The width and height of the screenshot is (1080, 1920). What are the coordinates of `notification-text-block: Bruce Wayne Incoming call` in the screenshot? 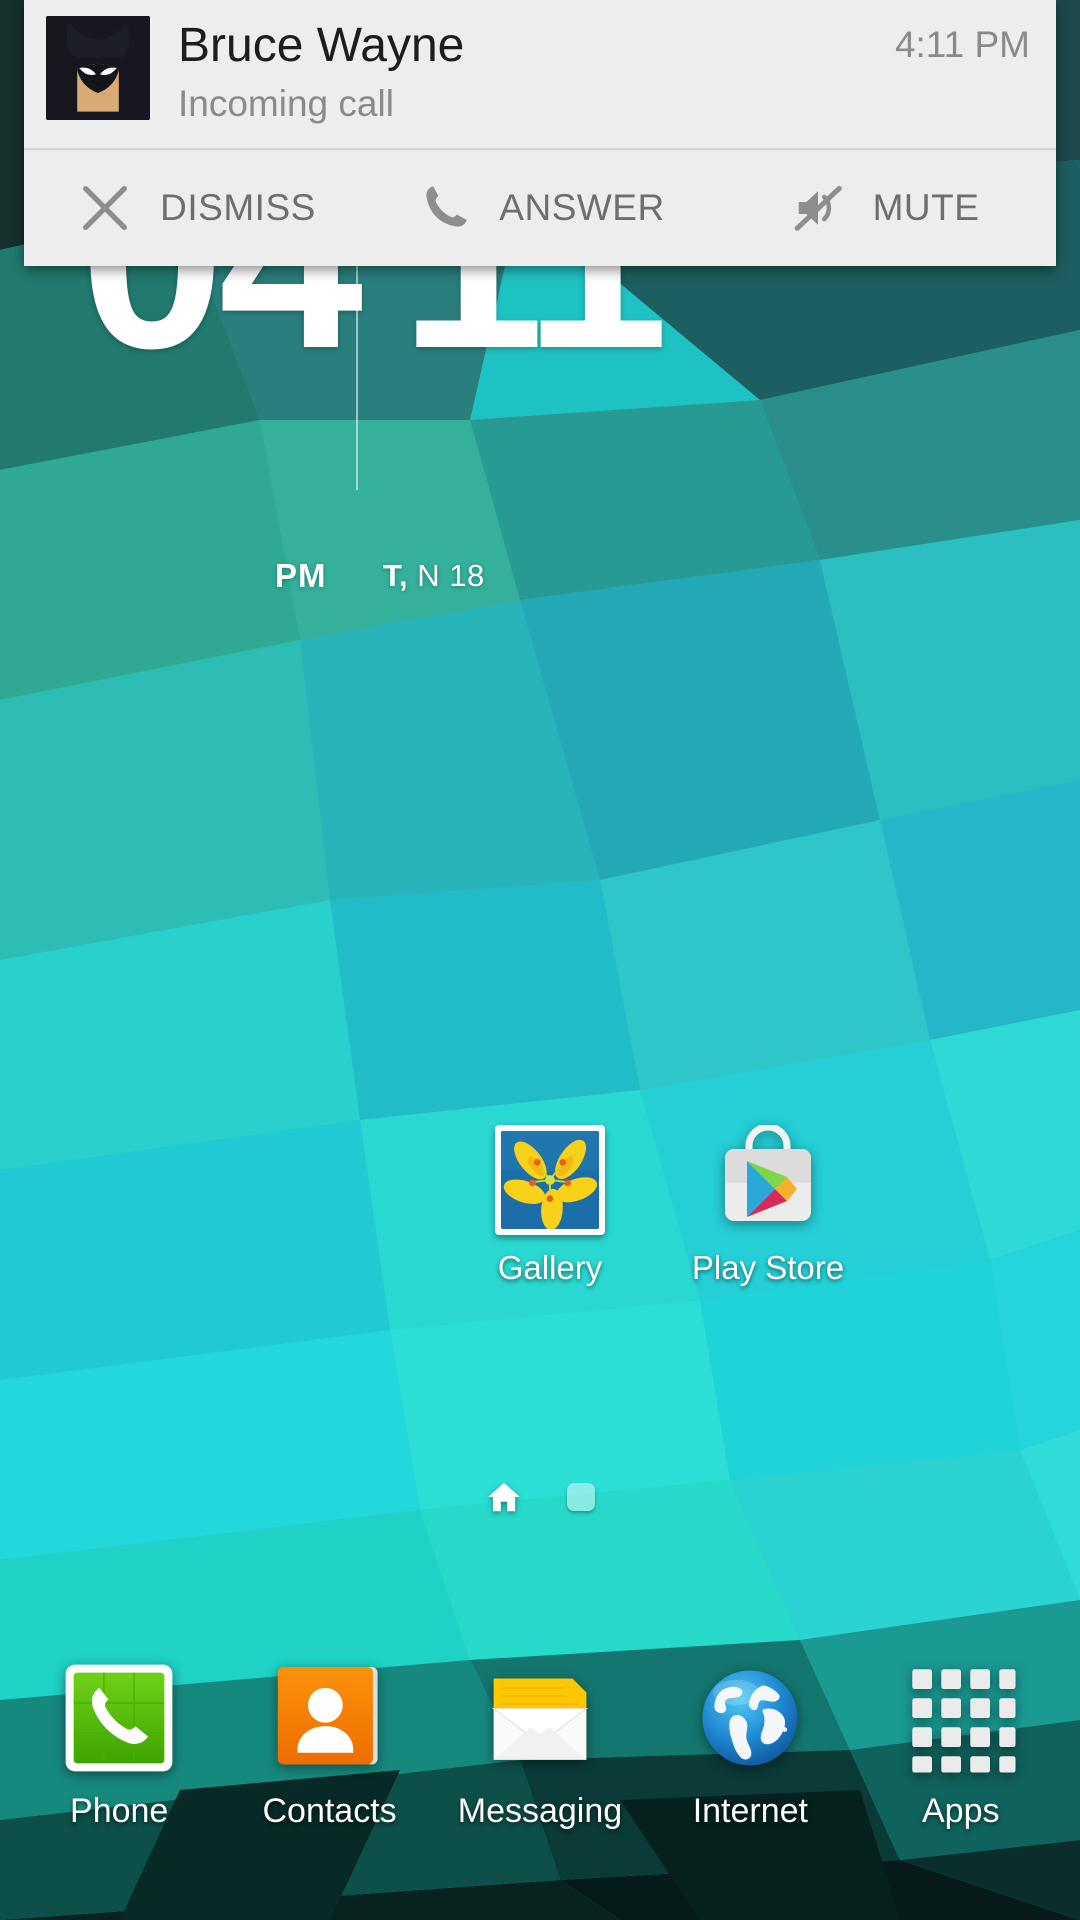 It's located at (522, 71).